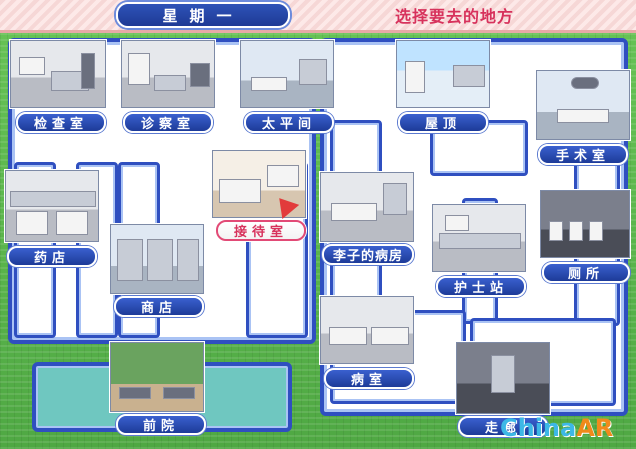  What do you see at coordinates (368, 254) in the screenshot?
I see `room-label-lizi-ward: 李子的病房` at bounding box center [368, 254].